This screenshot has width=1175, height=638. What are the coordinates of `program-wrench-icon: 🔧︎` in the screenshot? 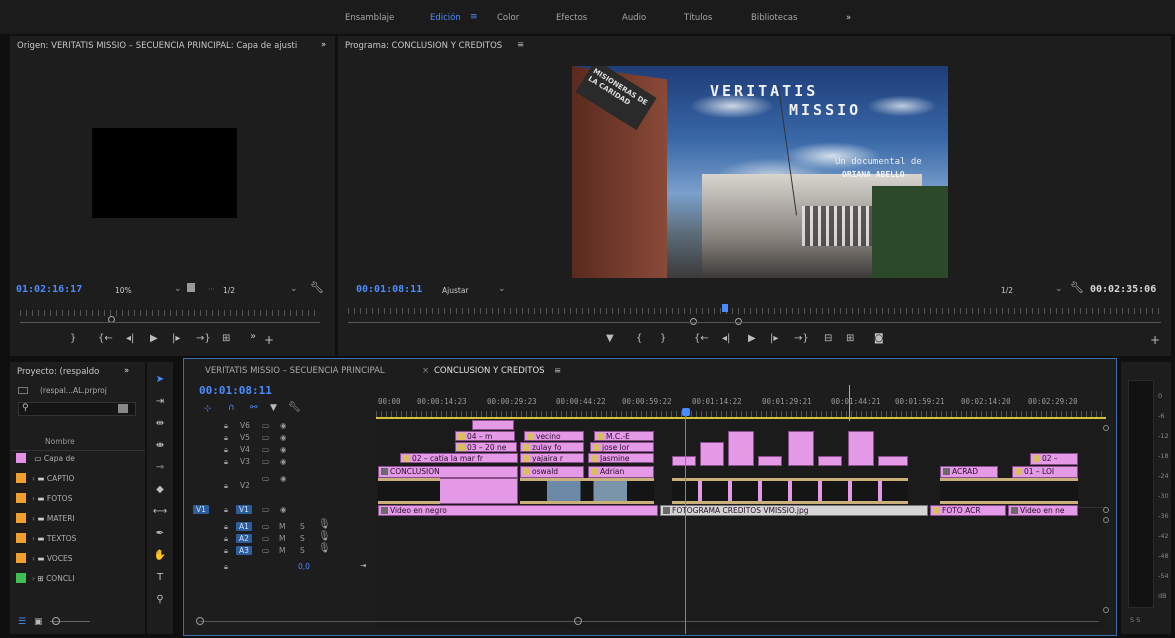 It's located at (1077, 287).